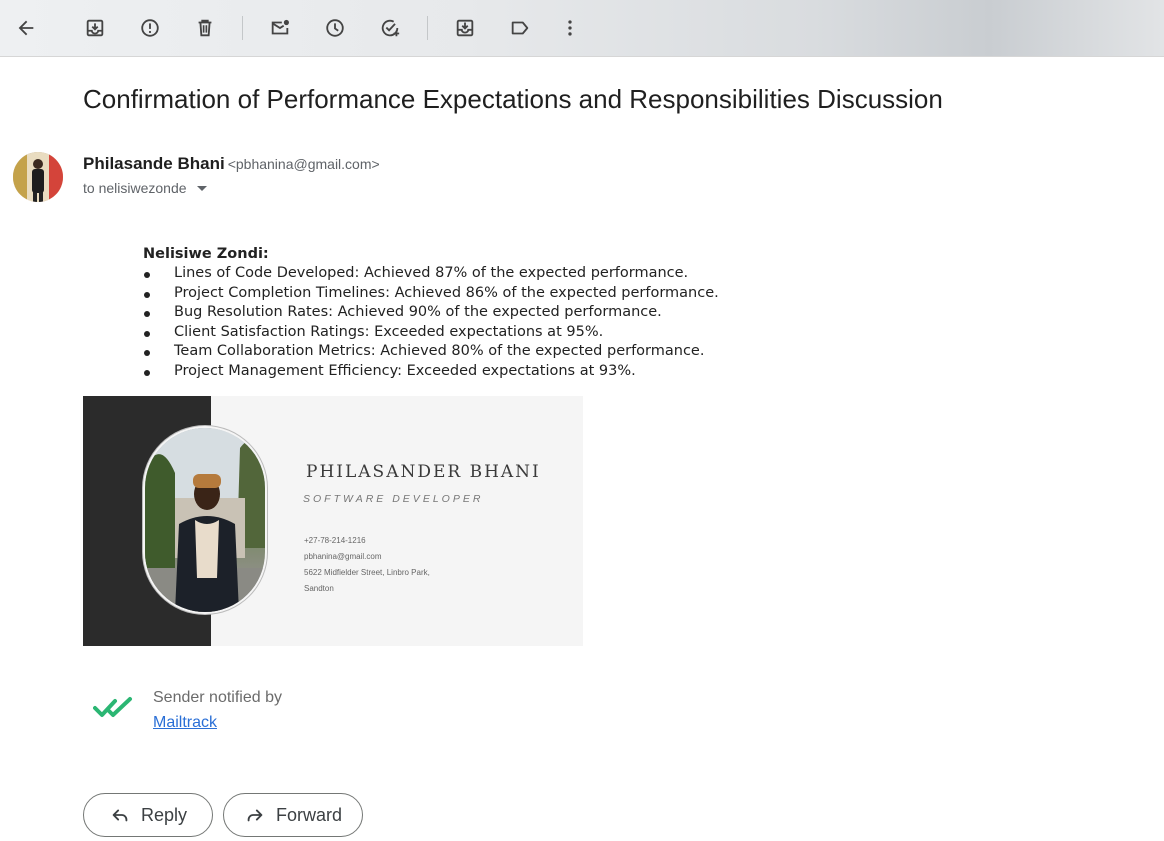  What do you see at coordinates (393, 499) in the screenshot?
I see `card-role: SOFTWARE DEVELOPER` at bounding box center [393, 499].